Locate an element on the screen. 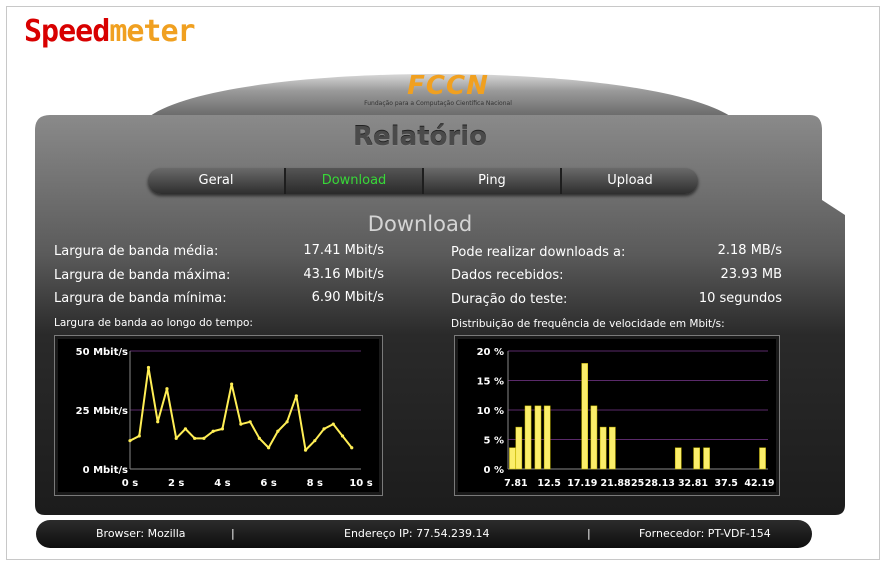  y-tick-label: 20 % is located at coordinates (490, 352).